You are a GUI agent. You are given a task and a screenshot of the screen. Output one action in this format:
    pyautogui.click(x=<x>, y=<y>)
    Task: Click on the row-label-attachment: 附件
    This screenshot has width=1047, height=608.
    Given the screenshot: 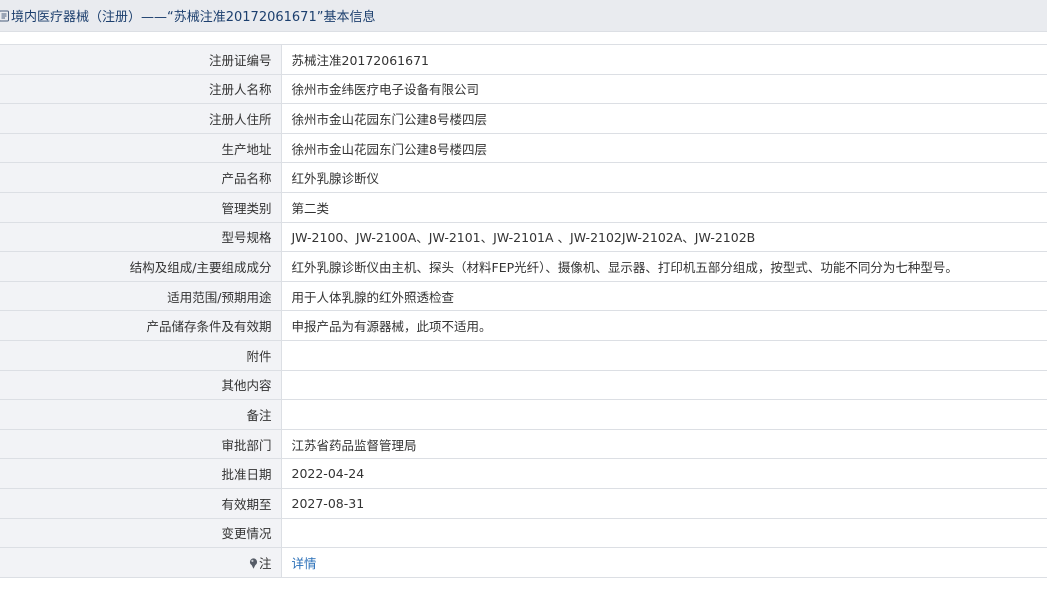 What is the action you would take?
    pyautogui.click(x=141, y=355)
    